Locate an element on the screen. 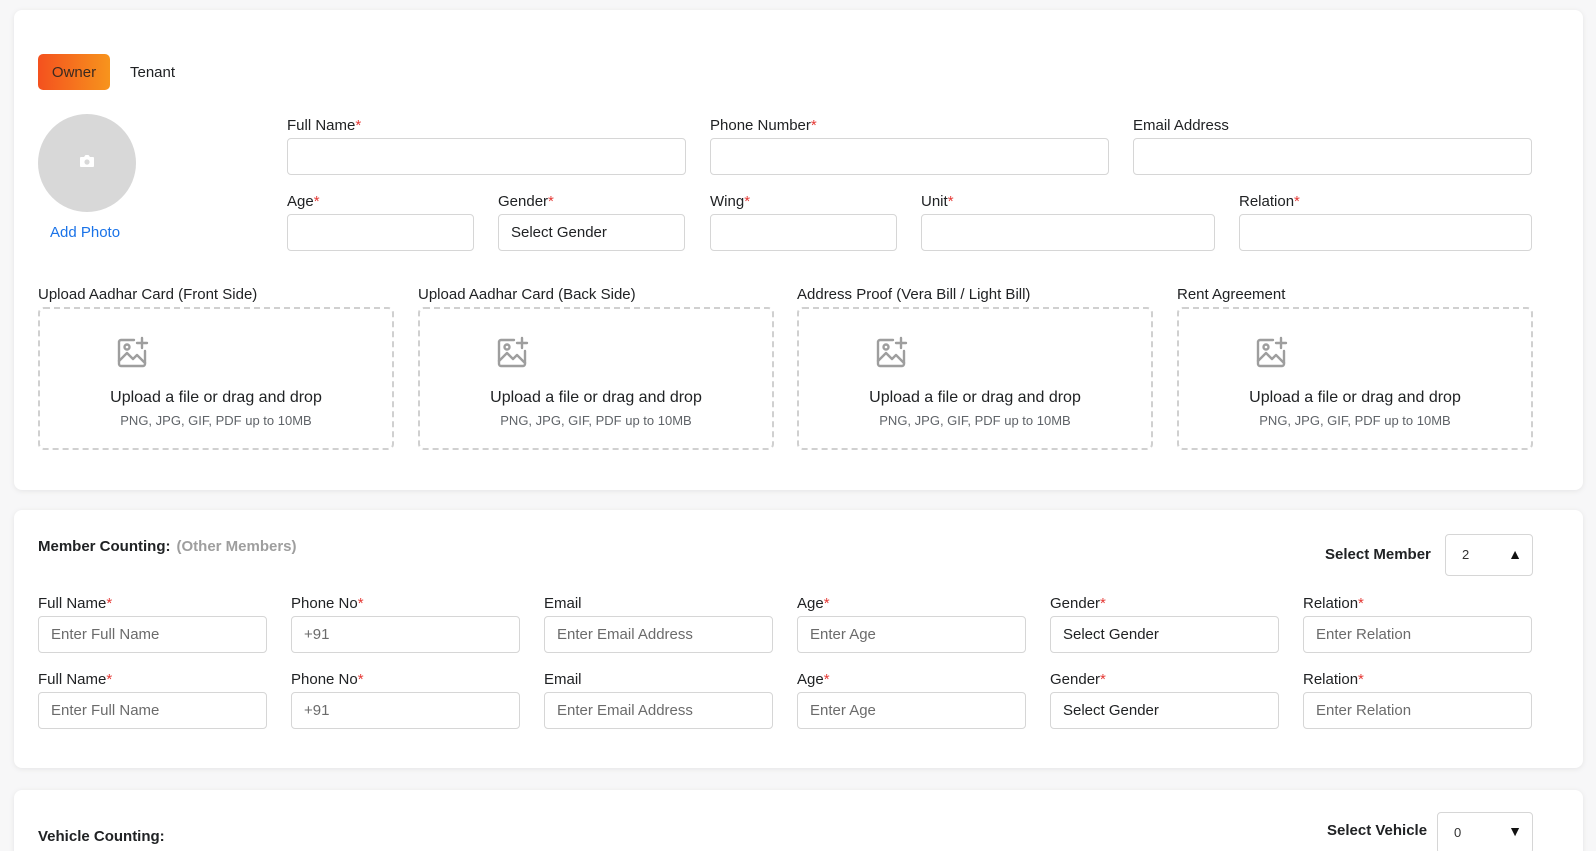 This screenshot has height=851, width=1596. gender-select: Select Gender is located at coordinates (591, 232).